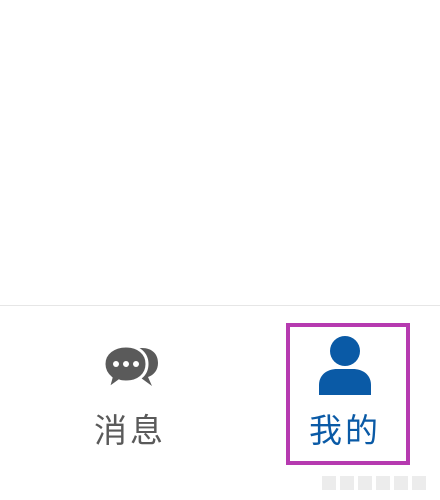  What do you see at coordinates (345, 430) in the screenshot?
I see `tab-mine-label: 我的` at bounding box center [345, 430].